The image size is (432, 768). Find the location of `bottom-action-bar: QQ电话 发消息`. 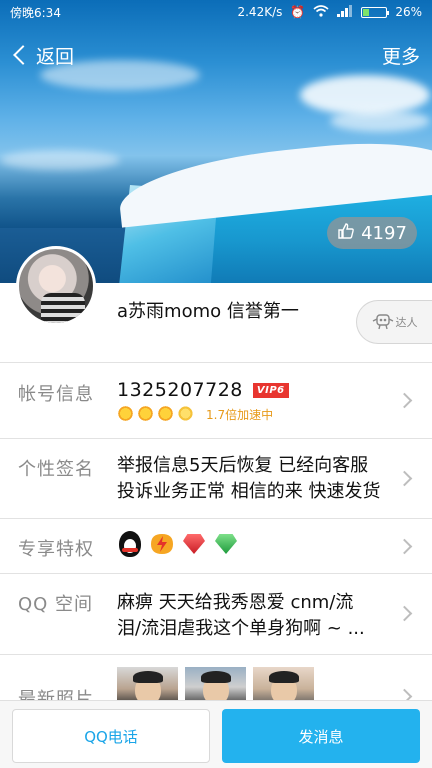

bottom-action-bar: QQ电话 发消息 is located at coordinates (216, 734).